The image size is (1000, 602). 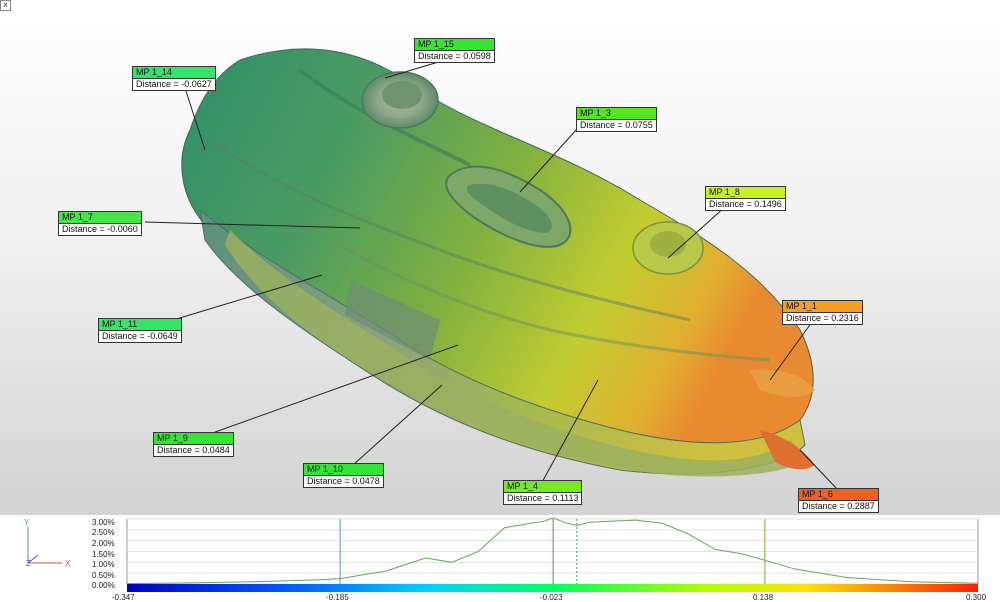 I want to click on y-tick-label: 1.00%, so click(x=103, y=564).